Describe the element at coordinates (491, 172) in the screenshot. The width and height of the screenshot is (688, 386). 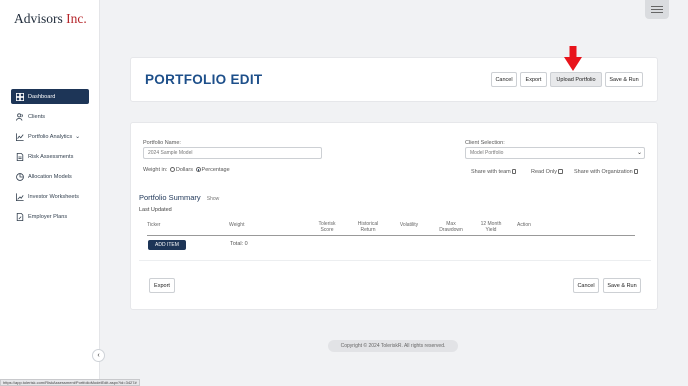
I see `share-with-team-label: Share with team` at that location.